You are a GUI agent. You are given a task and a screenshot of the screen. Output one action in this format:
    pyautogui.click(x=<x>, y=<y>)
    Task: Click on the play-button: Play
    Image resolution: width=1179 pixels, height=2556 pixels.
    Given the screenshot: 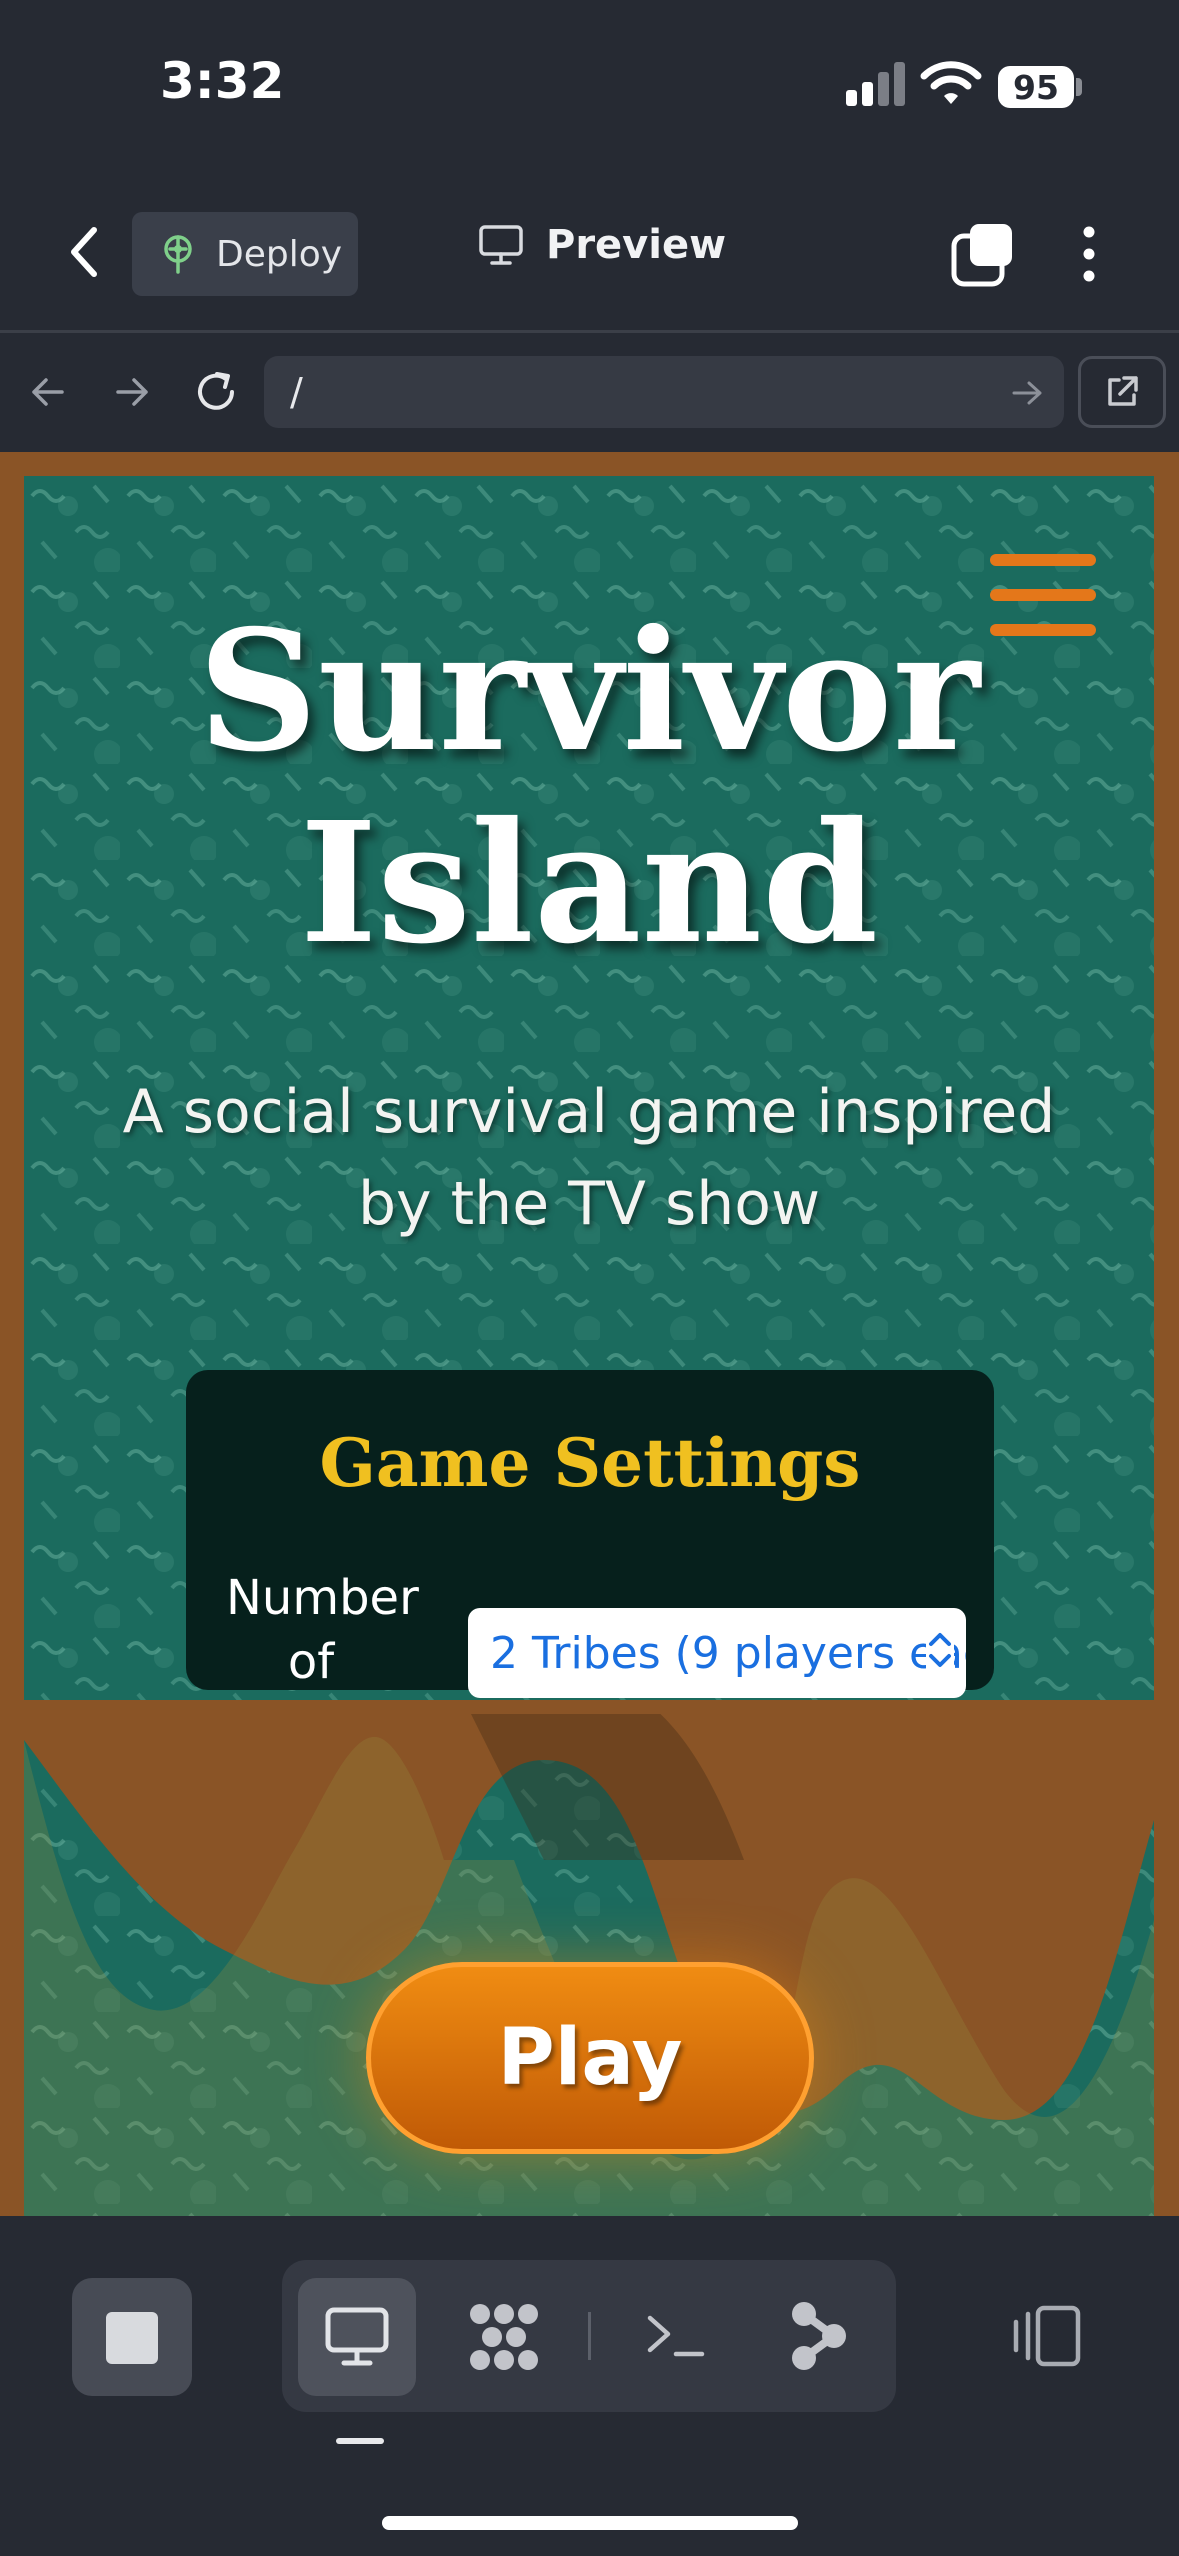 What is the action you would take?
    pyautogui.click(x=590, y=2058)
    